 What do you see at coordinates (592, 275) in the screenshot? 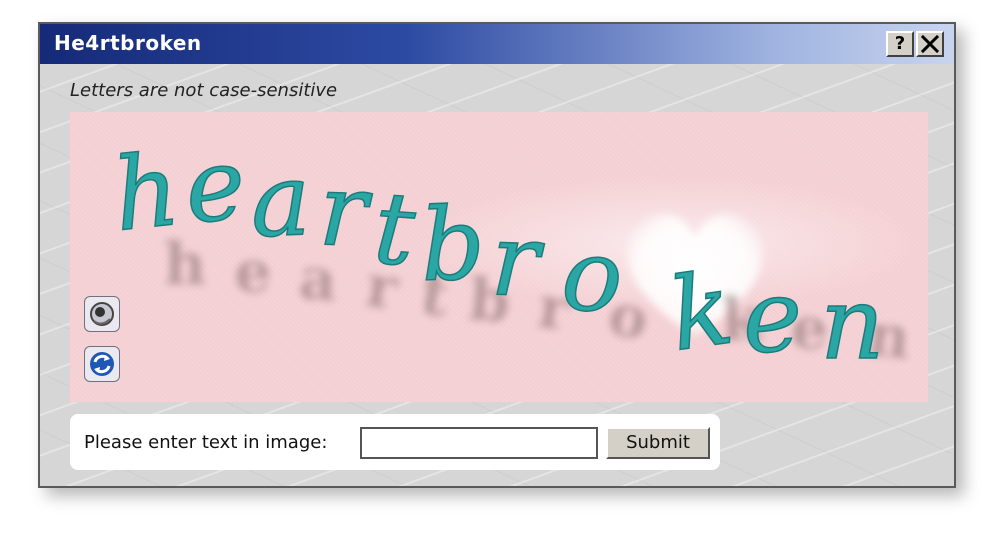
I see `captcha-letter: o` at bounding box center [592, 275].